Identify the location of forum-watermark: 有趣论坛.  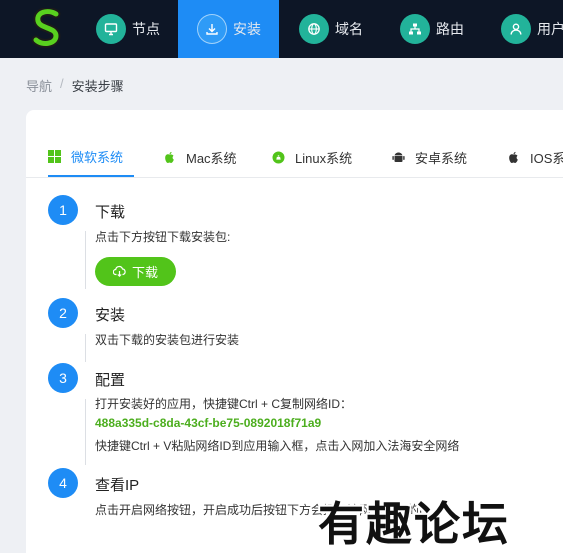
(414, 524).